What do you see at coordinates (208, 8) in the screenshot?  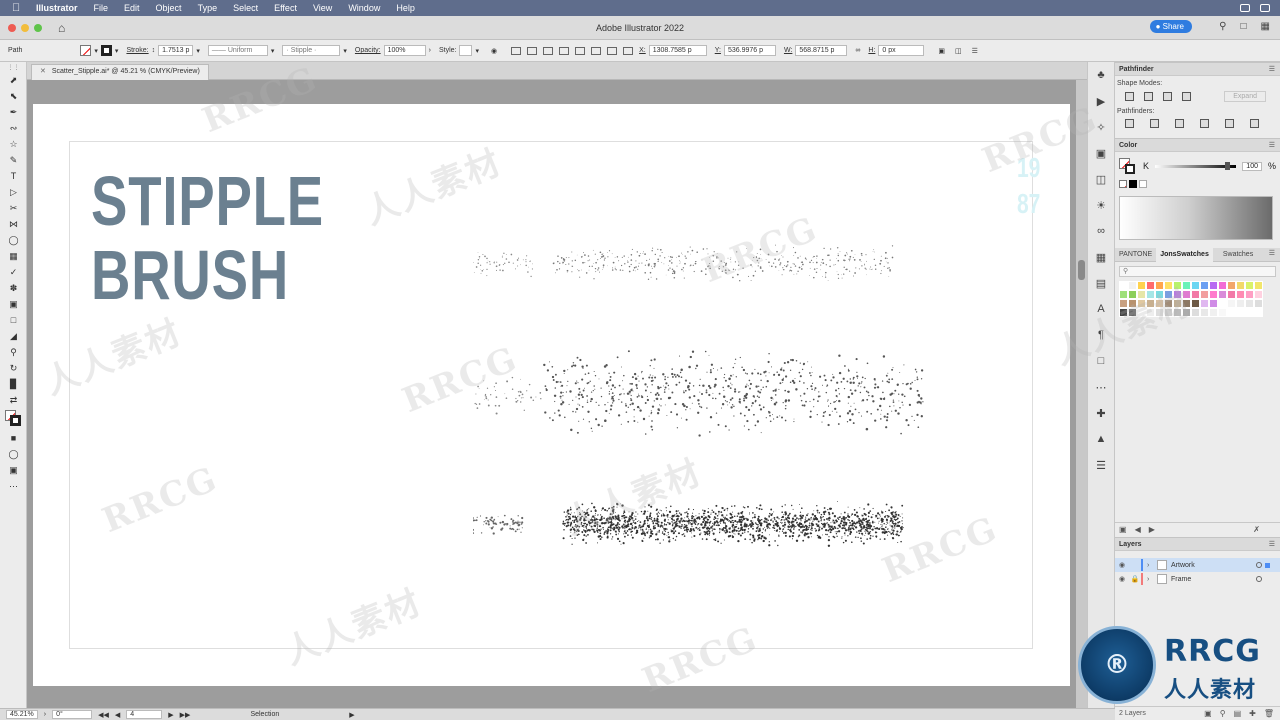 I see `menu-type: Type` at bounding box center [208, 8].